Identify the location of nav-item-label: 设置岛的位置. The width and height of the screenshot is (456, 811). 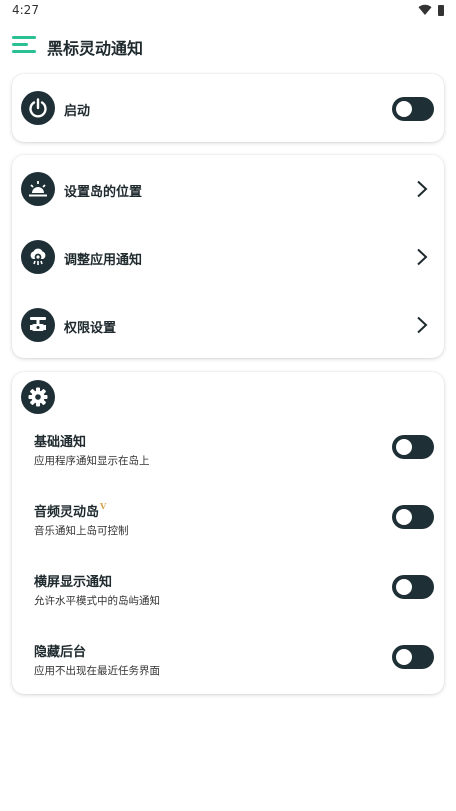
(103, 192).